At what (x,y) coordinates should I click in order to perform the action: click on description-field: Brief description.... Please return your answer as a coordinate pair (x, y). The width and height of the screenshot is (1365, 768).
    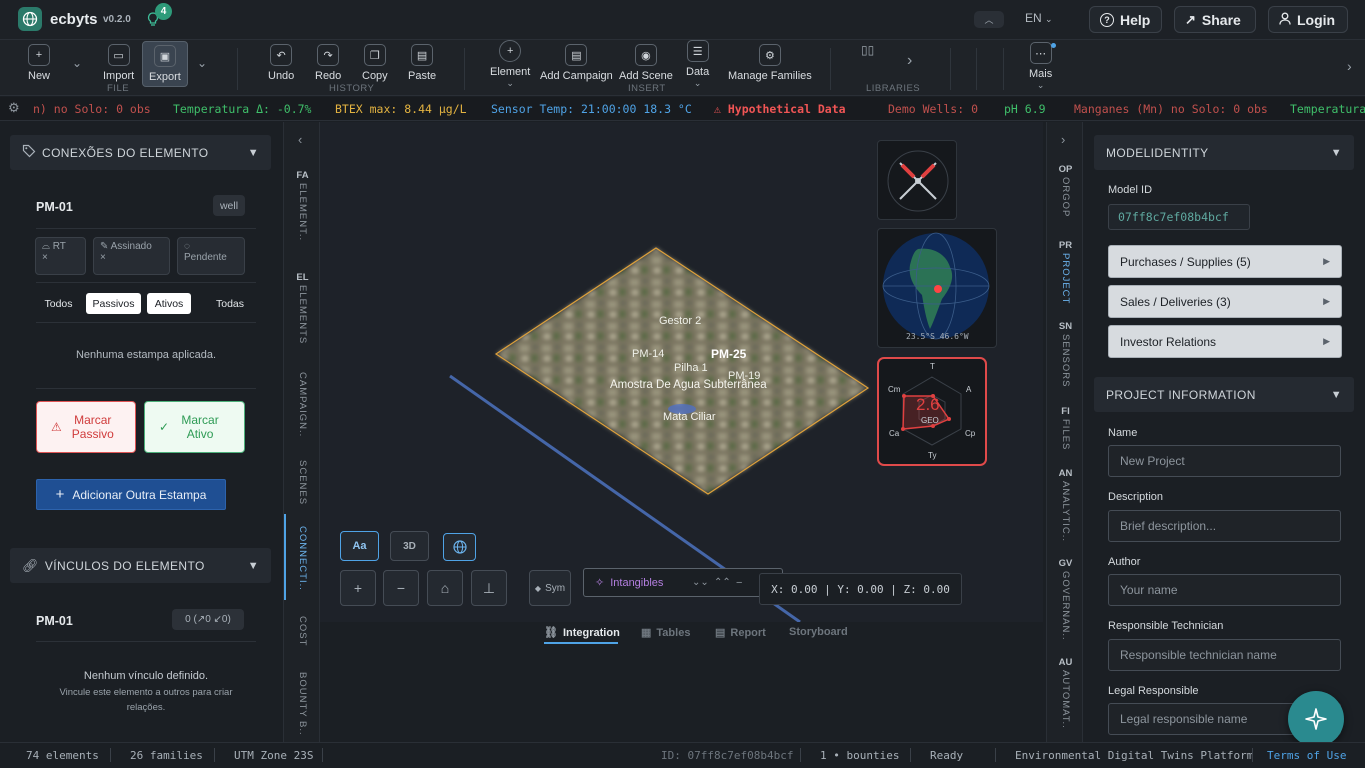
    Looking at the image, I should click on (1224, 526).